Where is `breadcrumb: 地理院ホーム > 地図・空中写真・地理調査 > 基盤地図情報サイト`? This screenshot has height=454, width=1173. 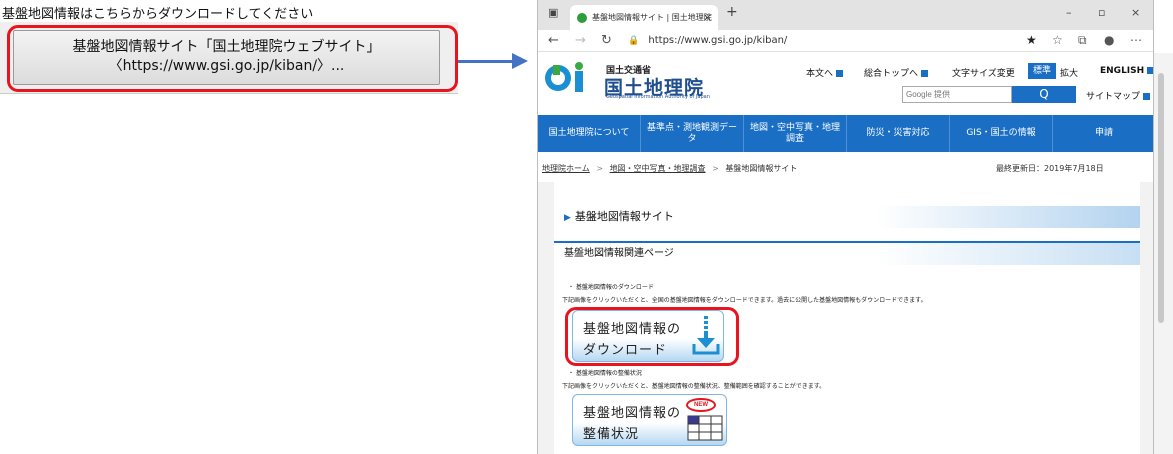
breadcrumb: 地理院ホーム > 地図・空中写真・地理調査 > 基盤地図情報サイト is located at coordinates (669, 168).